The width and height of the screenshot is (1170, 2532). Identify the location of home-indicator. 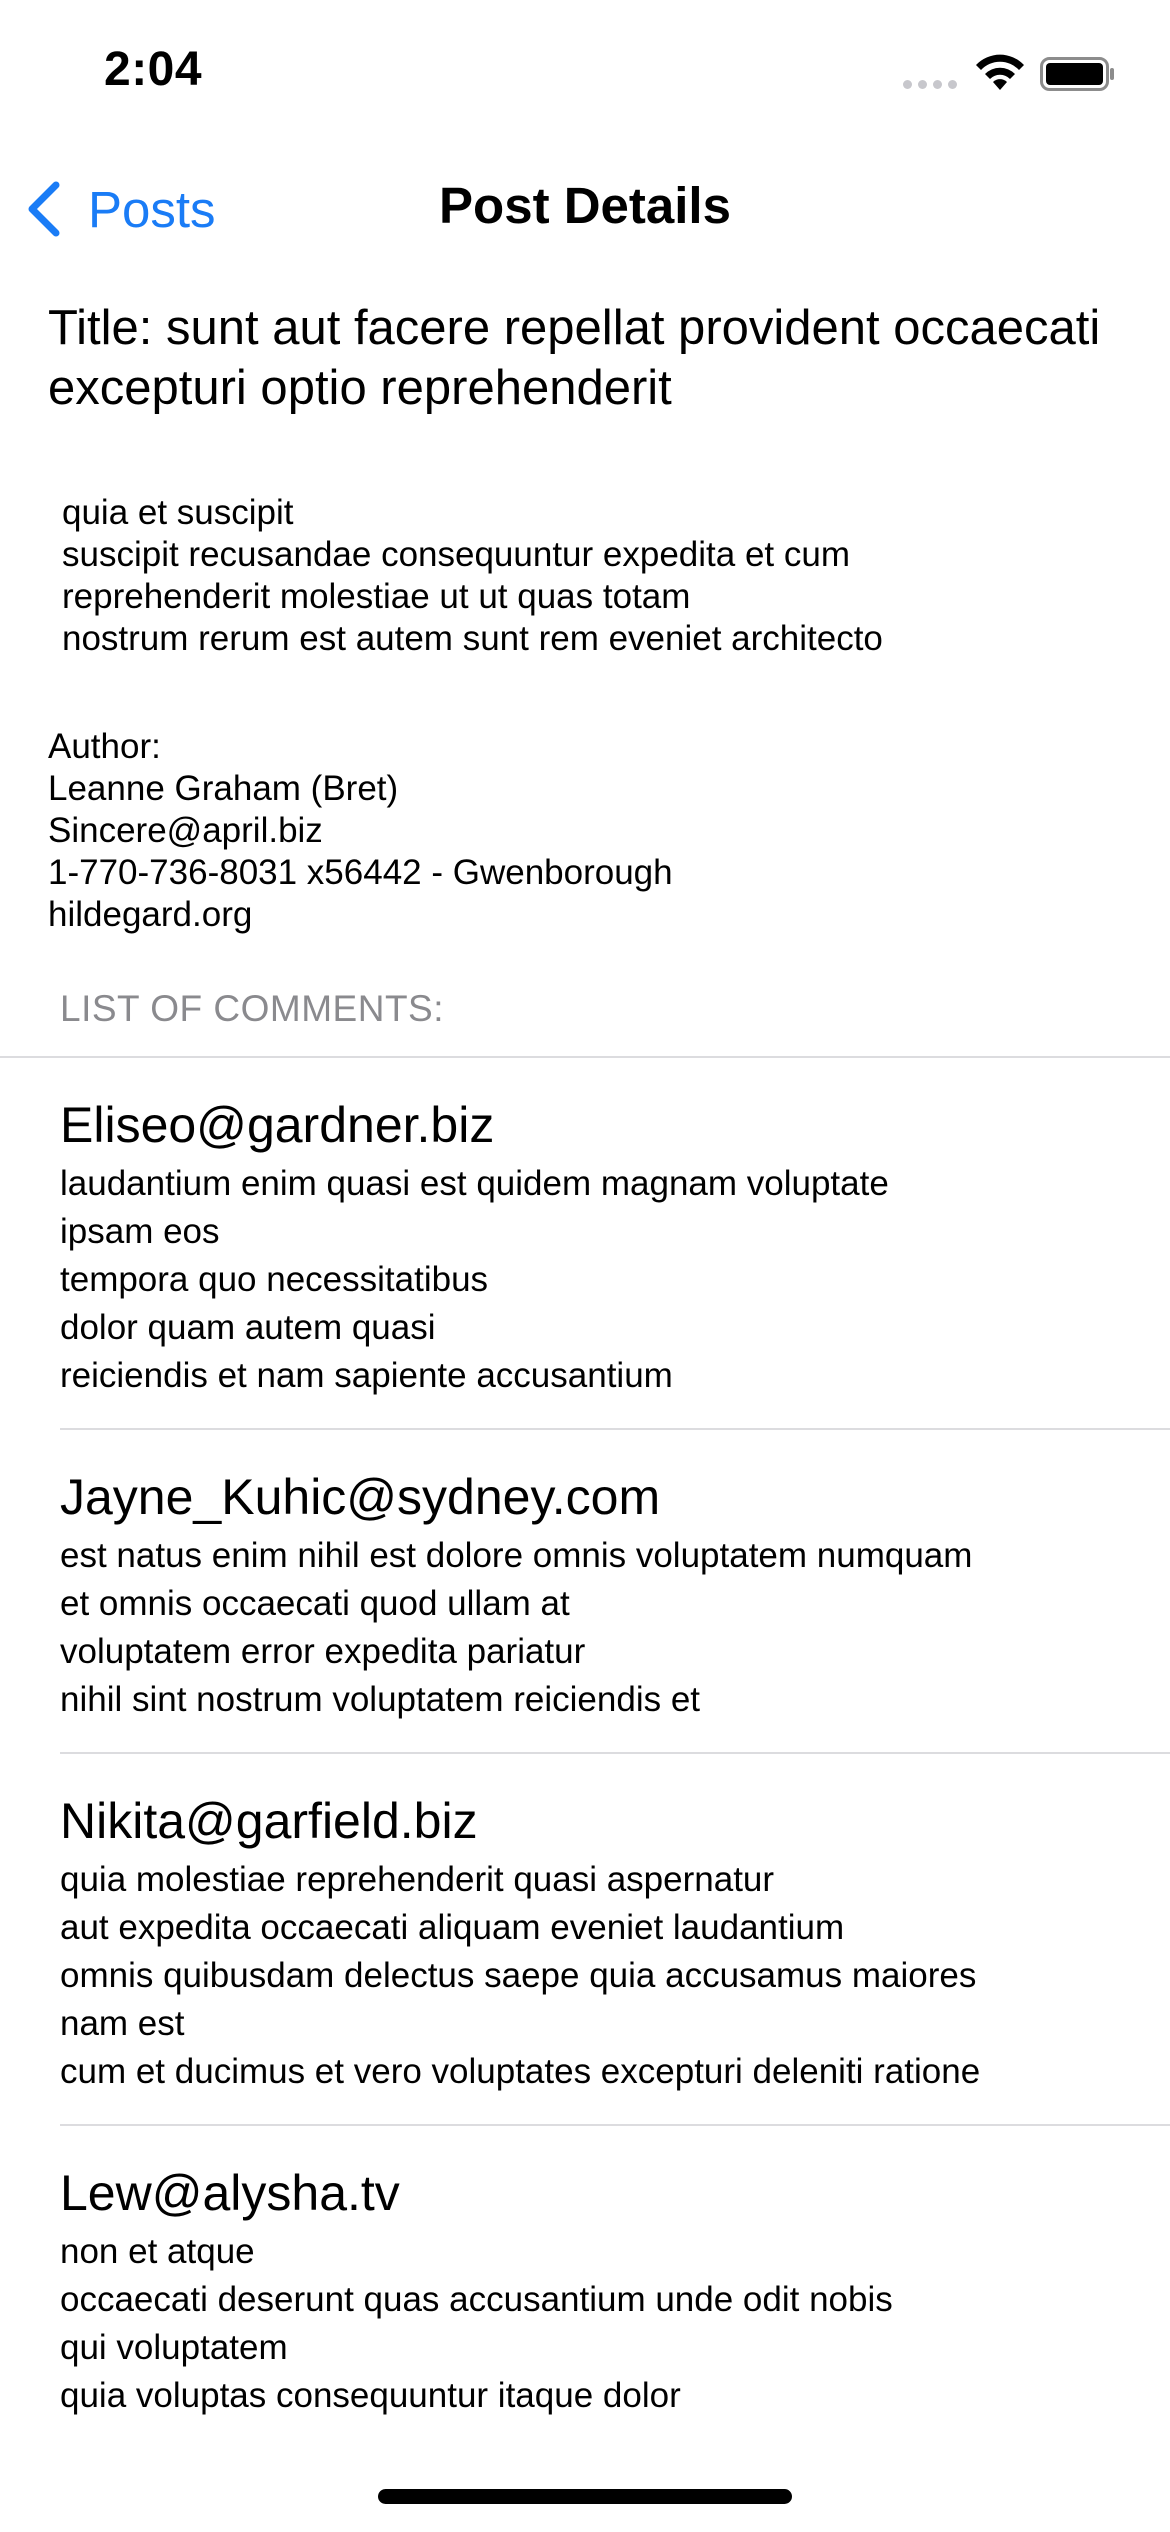
(585, 2496).